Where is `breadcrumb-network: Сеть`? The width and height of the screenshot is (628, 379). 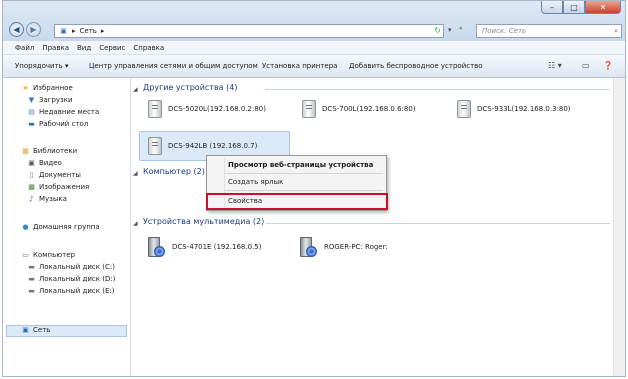
breadcrumb-network: Сеть is located at coordinates (88, 31).